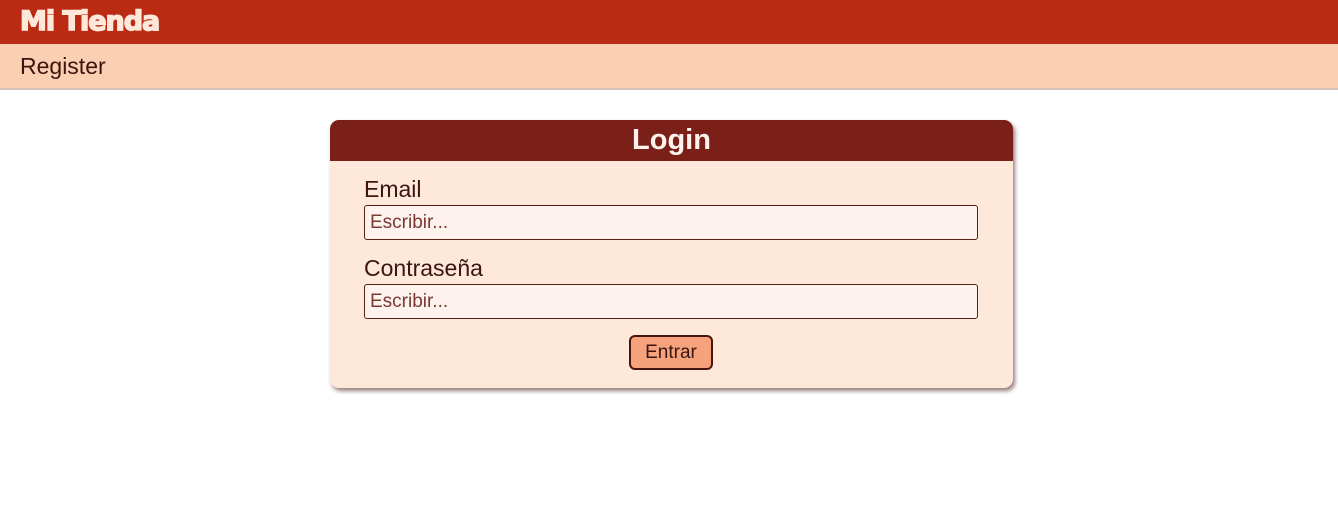 The height and width of the screenshot is (516, 1338). What do you see at coordinates (669, 22) in the screenshot?
I see `top-header-bar: Mi Tienda` at bounding box center [669, 22].